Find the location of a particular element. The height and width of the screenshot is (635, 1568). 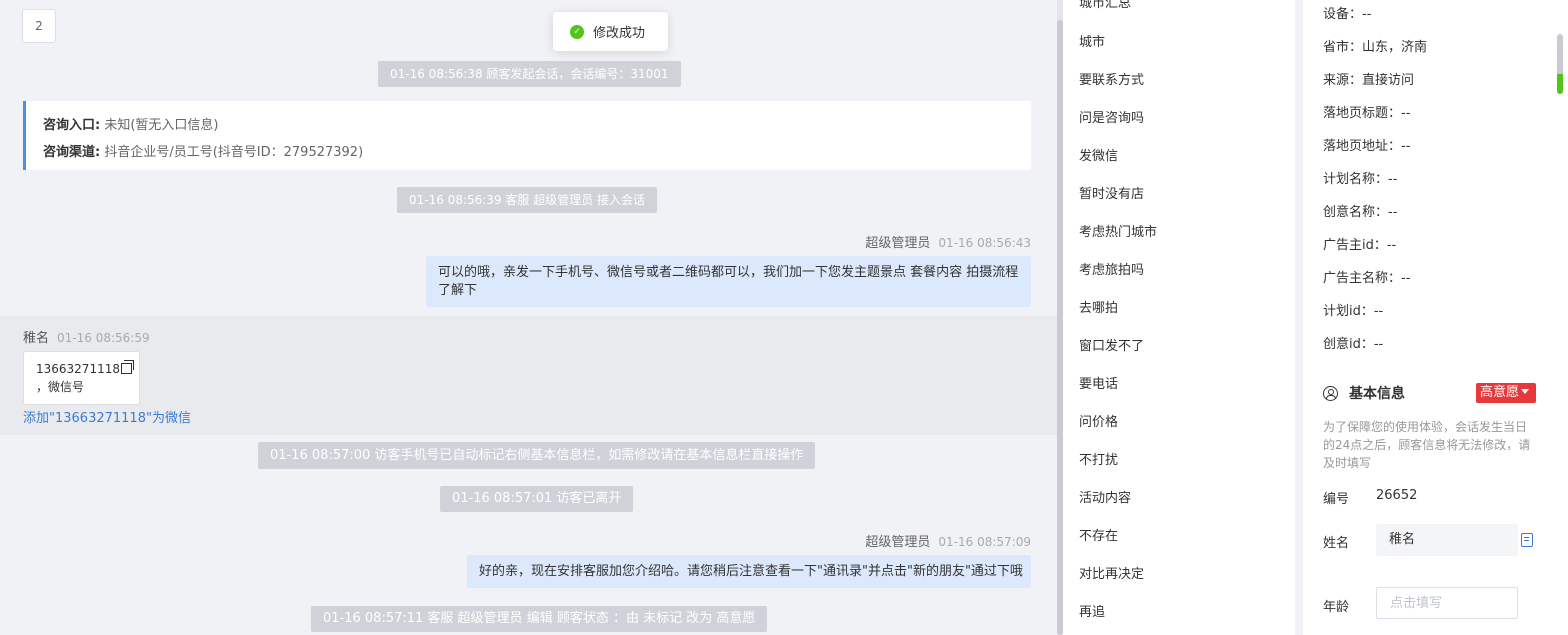

message-time: 01-16 08:57:09 is located at coordinates (984, 542).